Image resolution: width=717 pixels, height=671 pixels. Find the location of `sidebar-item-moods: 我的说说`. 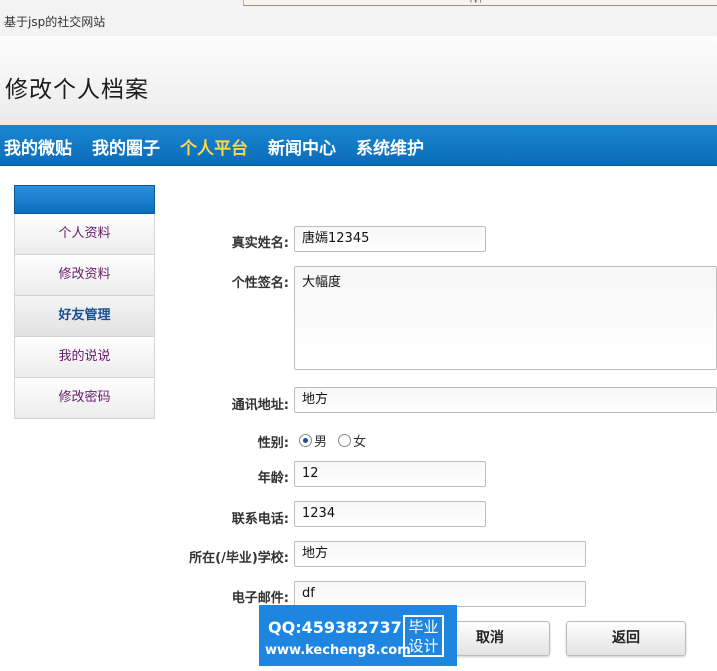

sidebar-item-moods: 我的说说 is located at coordinates (84, 357).